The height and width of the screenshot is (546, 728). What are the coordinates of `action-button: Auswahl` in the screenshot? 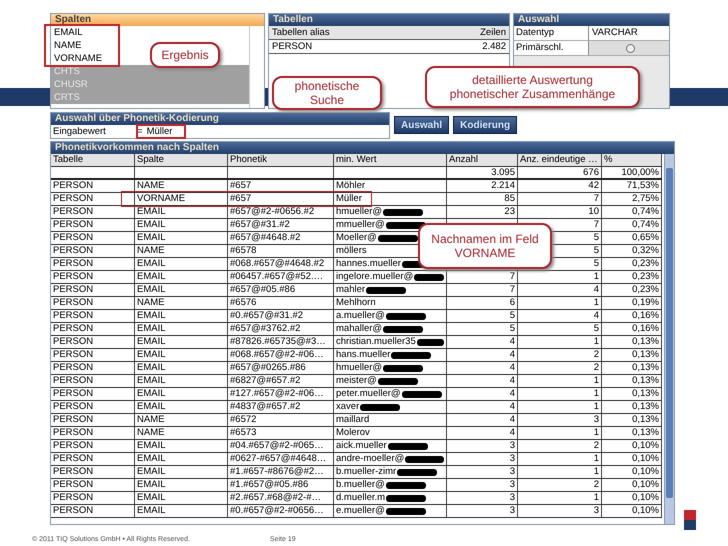 It's located at (422, 125).